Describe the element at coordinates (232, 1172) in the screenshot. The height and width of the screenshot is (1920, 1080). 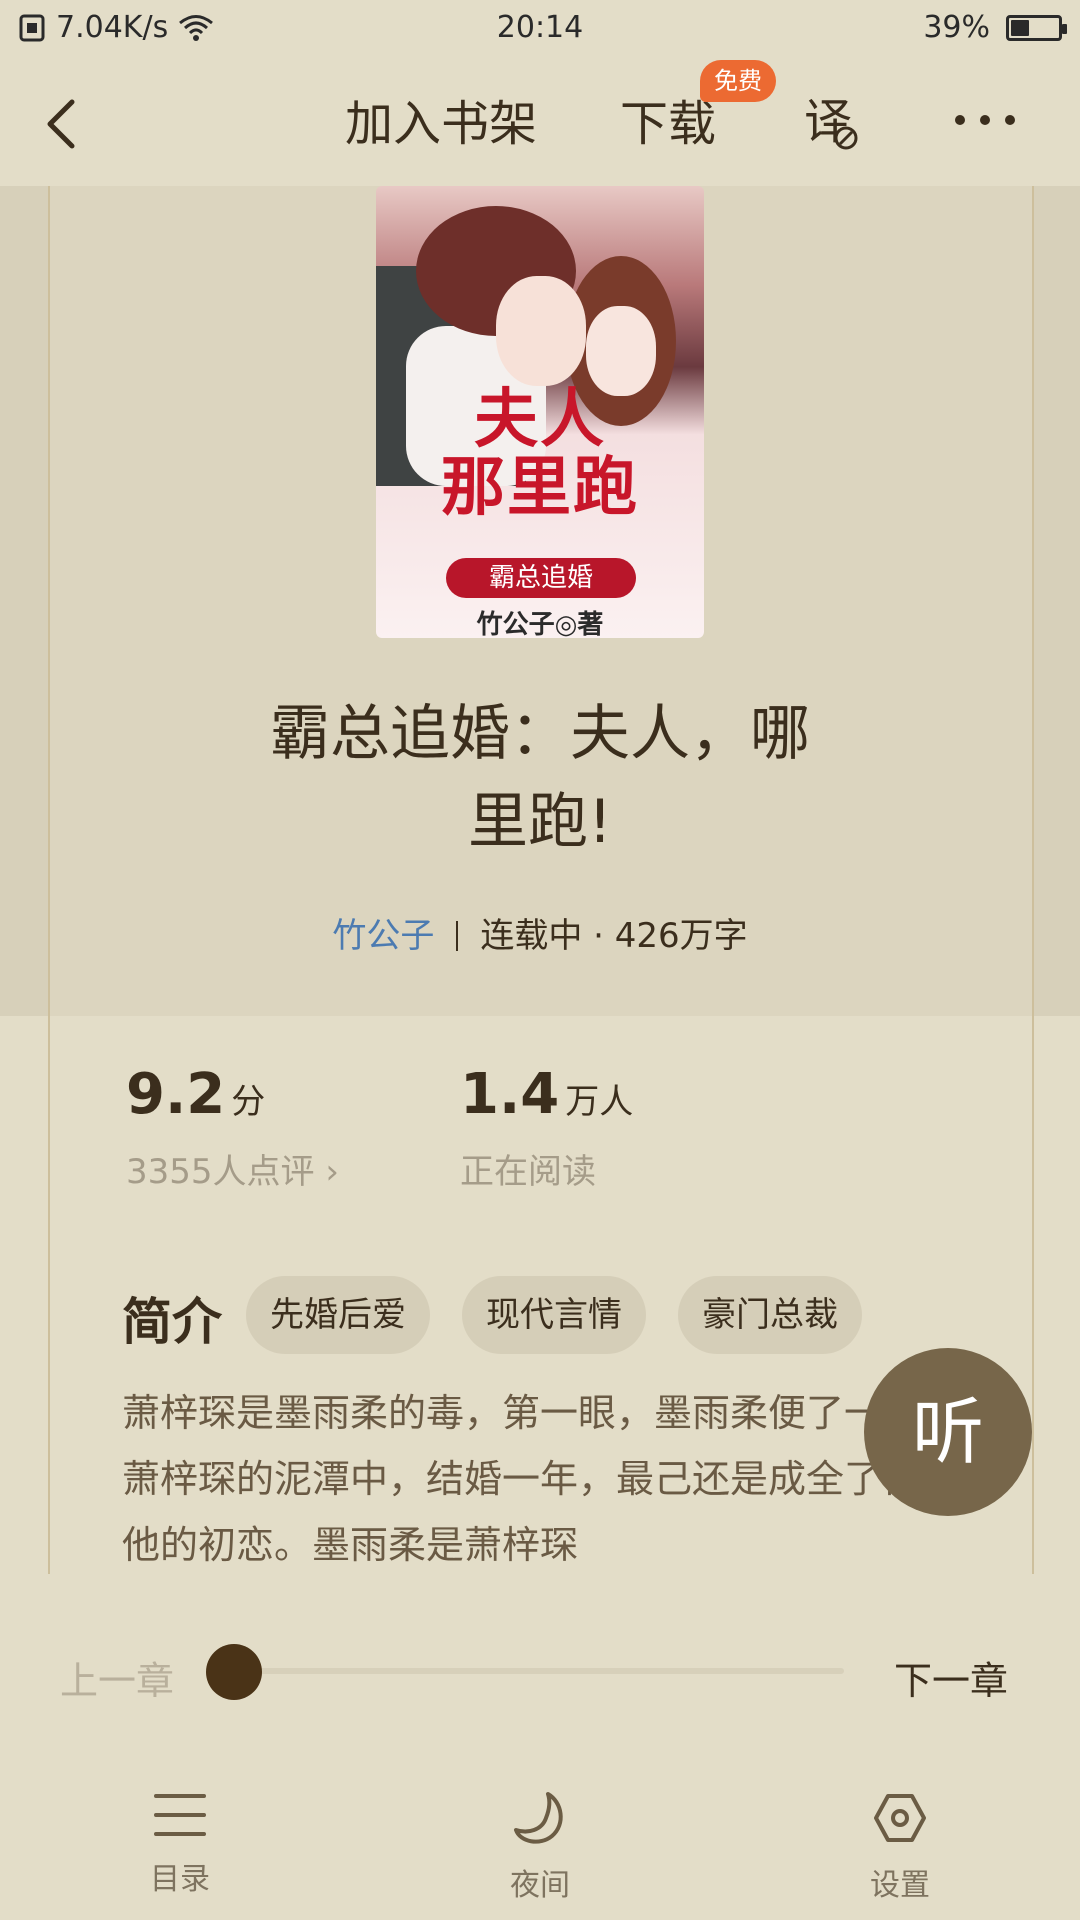
I see `review-count: 3355人点评 ›` at that location.